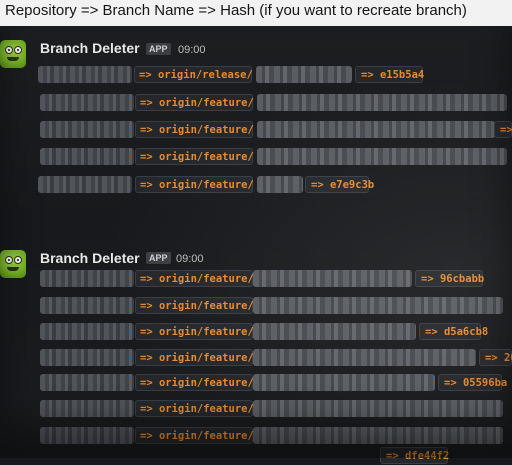  What do you see at coordinates (256, 184) in the screenshot?
I see `branch-line: => origin/feature/ => e7e9c3b` at bounding box center [256, 184].